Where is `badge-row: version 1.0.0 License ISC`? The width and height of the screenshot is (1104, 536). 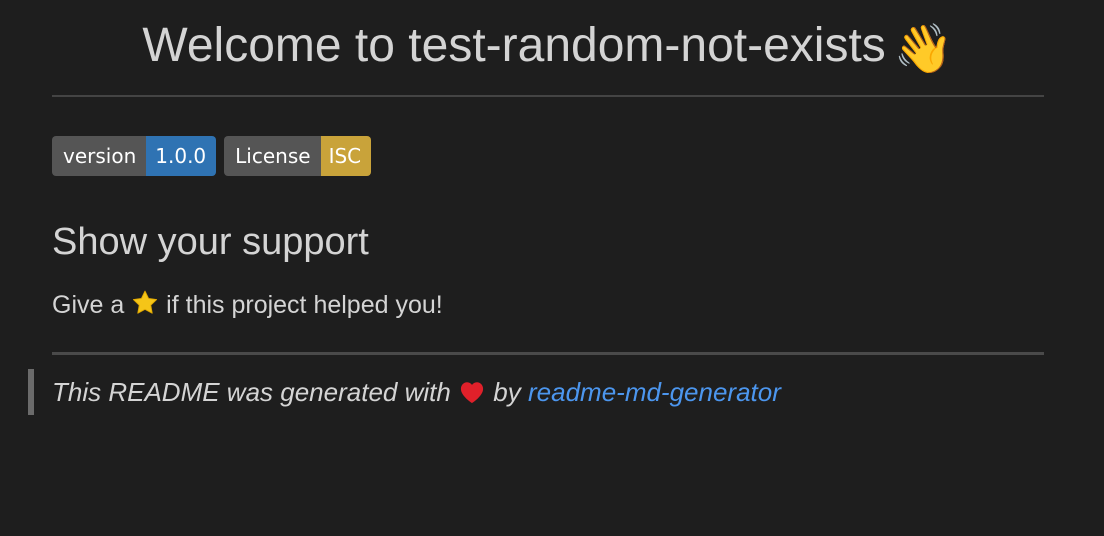 badge-row: version 1.0.0 License ISC is located at coordinates (212, 156).